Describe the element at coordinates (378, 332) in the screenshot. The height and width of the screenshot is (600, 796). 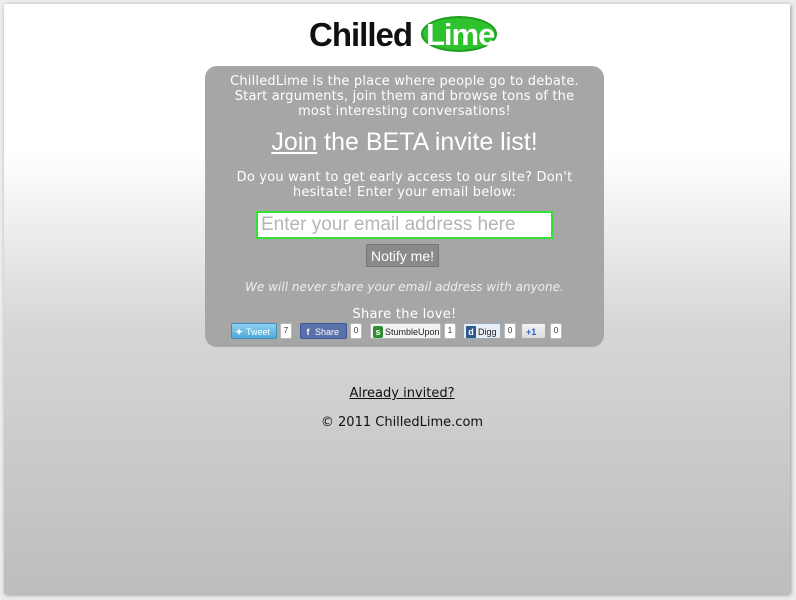
I see `stumbleupon-icon: s` at that location.